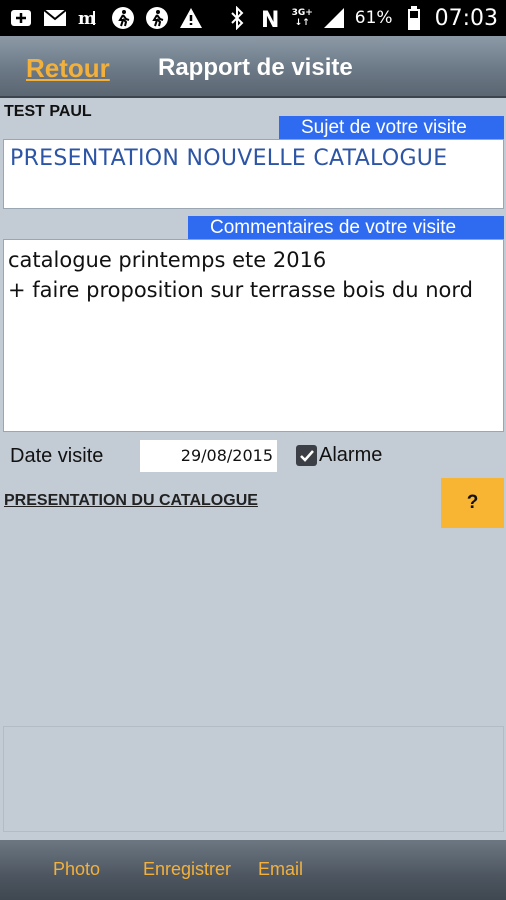  What do you see at coordinates (253, 18) in the screenshot?
I see `status-bar: m N 3G+ ↓↑ 61% 07:03` at bounding box center [253, 18].